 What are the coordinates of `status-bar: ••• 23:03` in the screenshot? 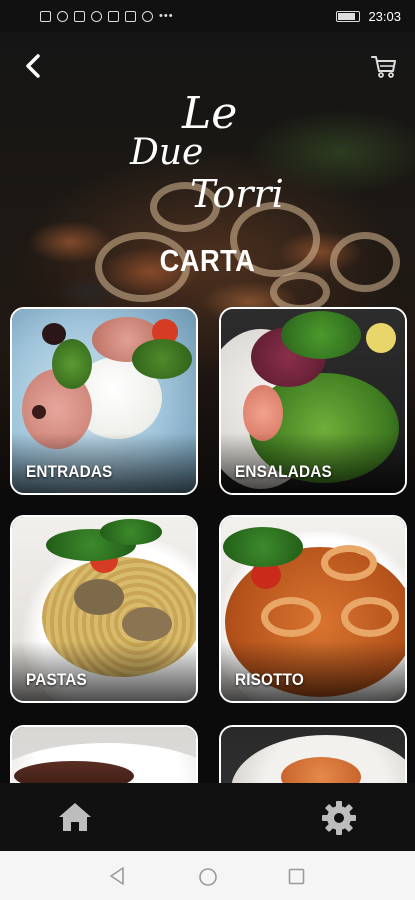 It's located at (207, 16).